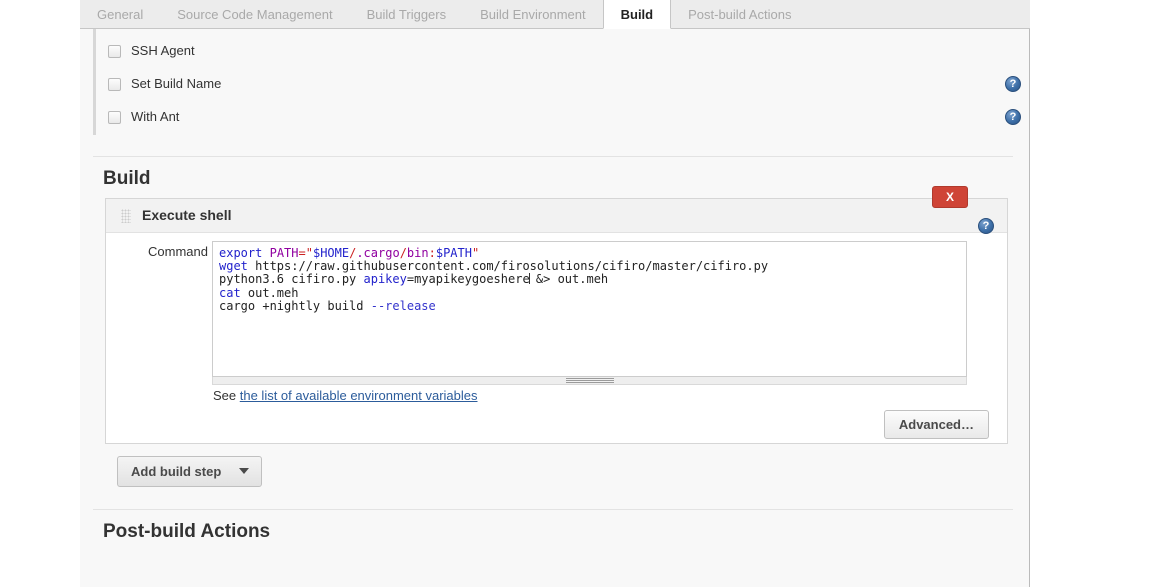 Image resolution: width=1168 pixels, height=587 pixels. Describe the element at coordinates (187, 531) in the screenshot. I see `page-title-post-build-actions: Post-build Actions` at that location.